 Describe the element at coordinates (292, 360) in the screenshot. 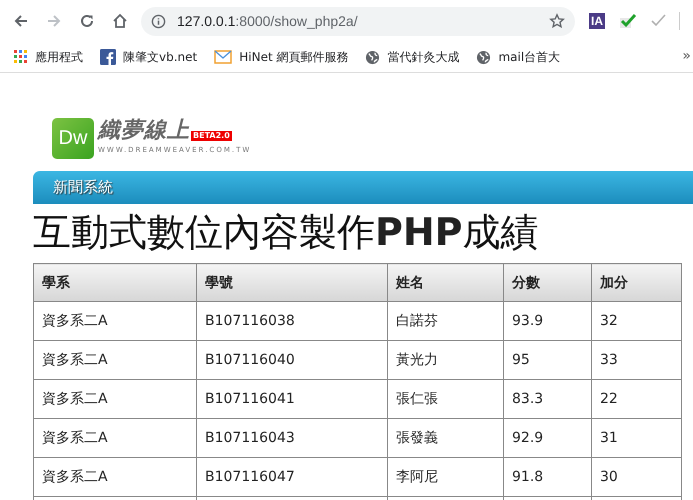

I see `table-cell: B107116040` at that location.